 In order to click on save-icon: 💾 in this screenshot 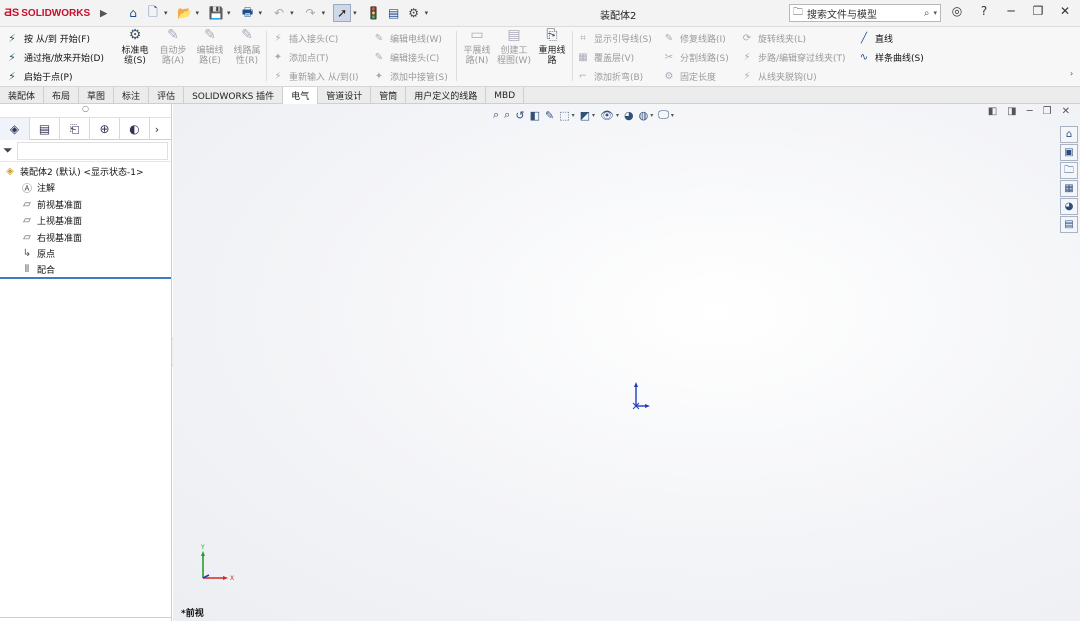, I will do `click(216, 13)`.